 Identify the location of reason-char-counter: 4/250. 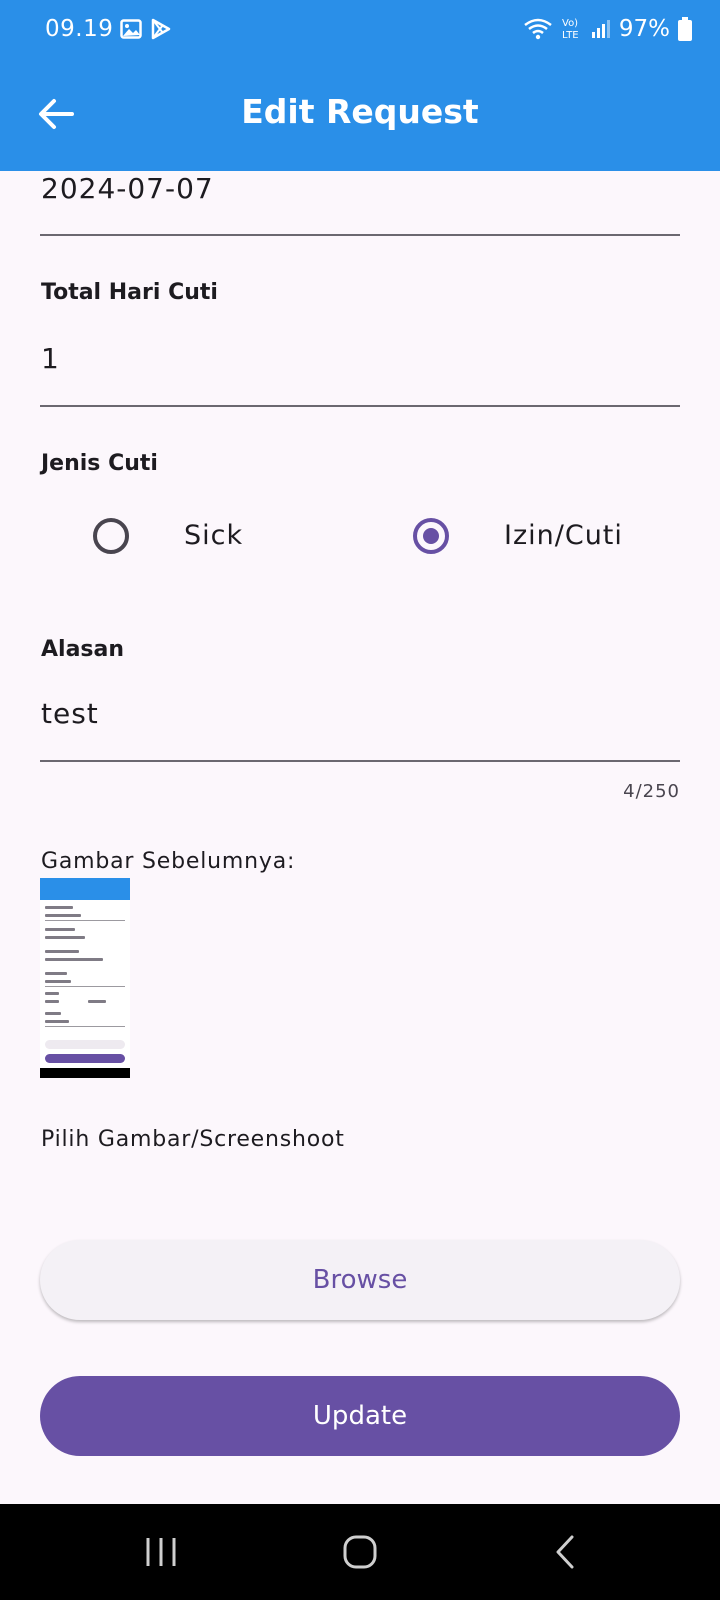
(651, 791).